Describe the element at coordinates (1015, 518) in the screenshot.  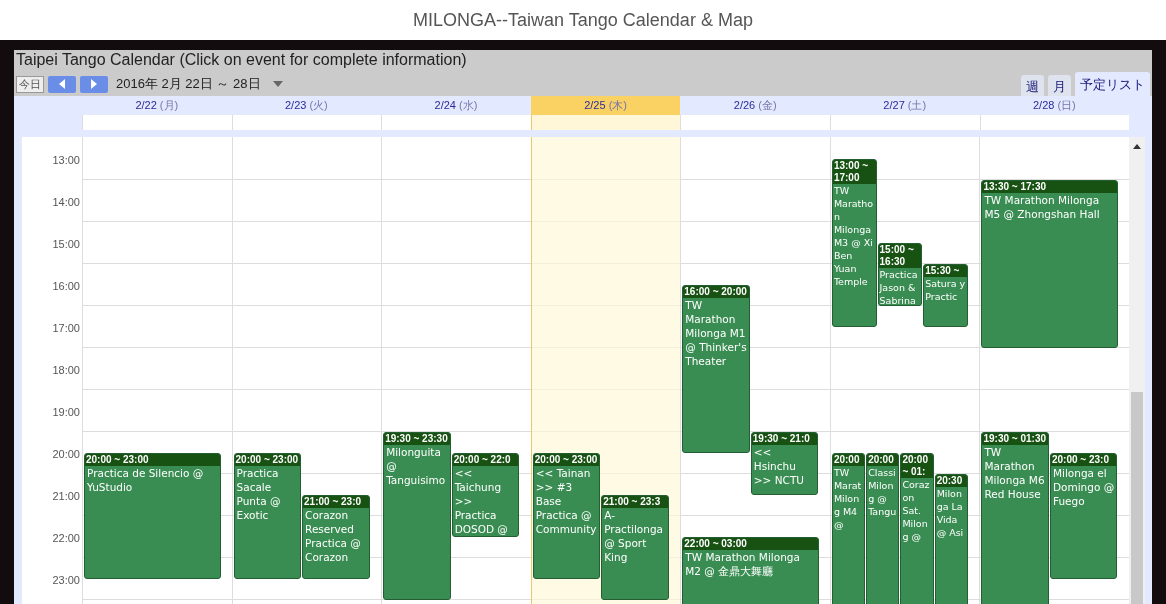
I see `calendar-event: 19:30 ~ 01:30 TW Marathon Milonga M6 Red House` at that location.